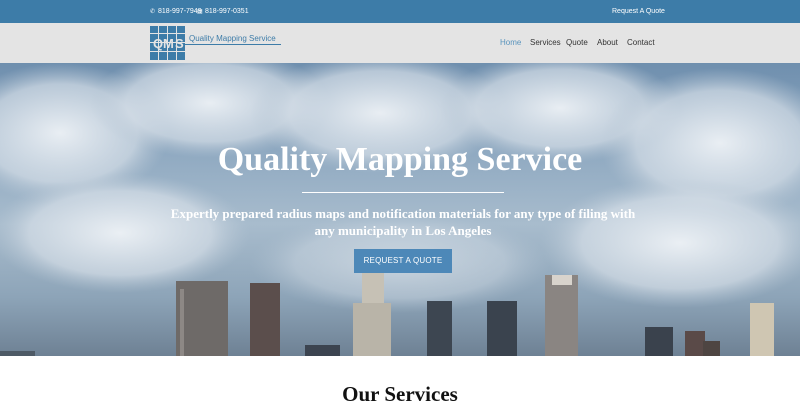 This screenshot has width=800, height=417. I want to click on svg-text: S, so click(179, 43).